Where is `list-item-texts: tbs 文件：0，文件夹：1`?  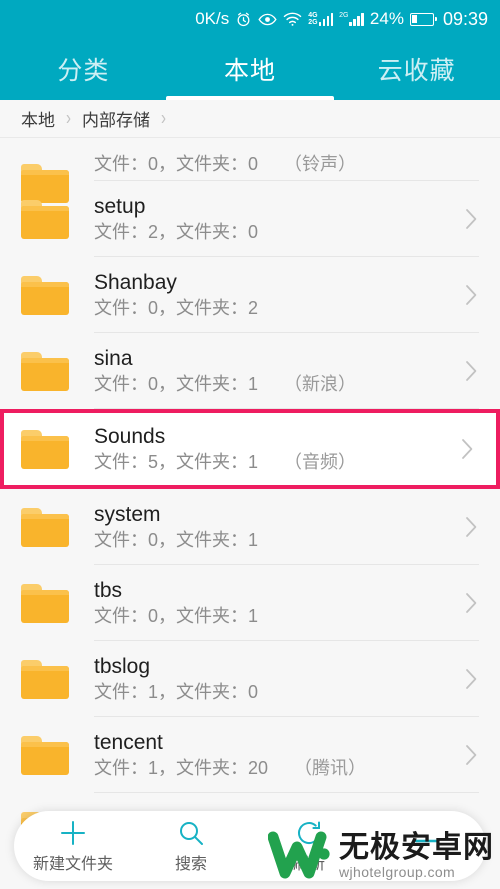 list-item-texts: tbs 文件：0，文件夹：1 is located at coordinates (279, 603).